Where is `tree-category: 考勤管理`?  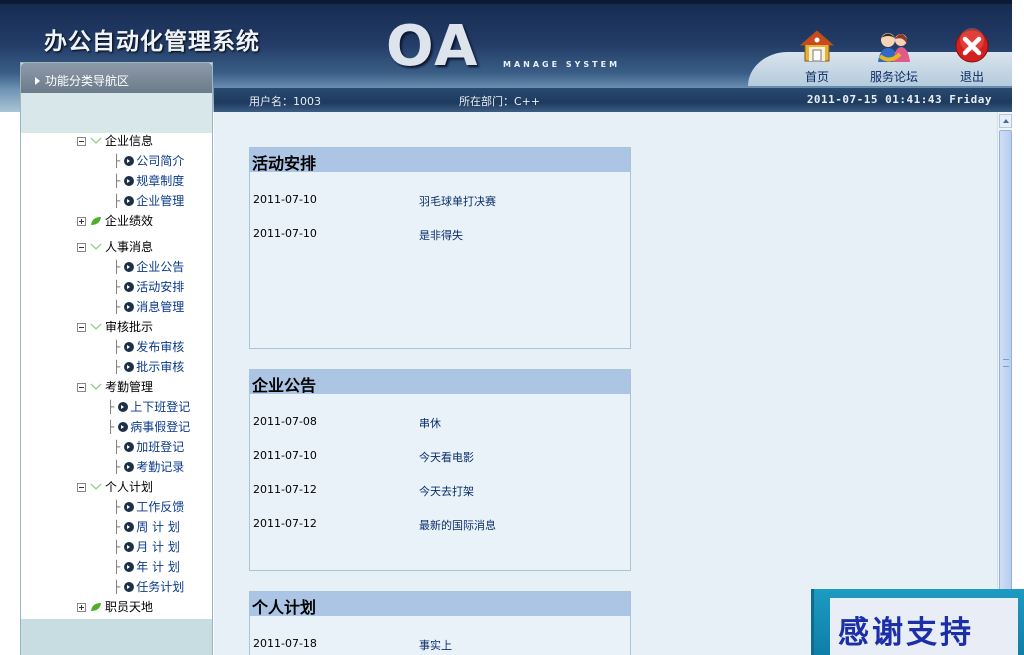 tree-category: 考勤管理 is located at coordinates (115, 387).